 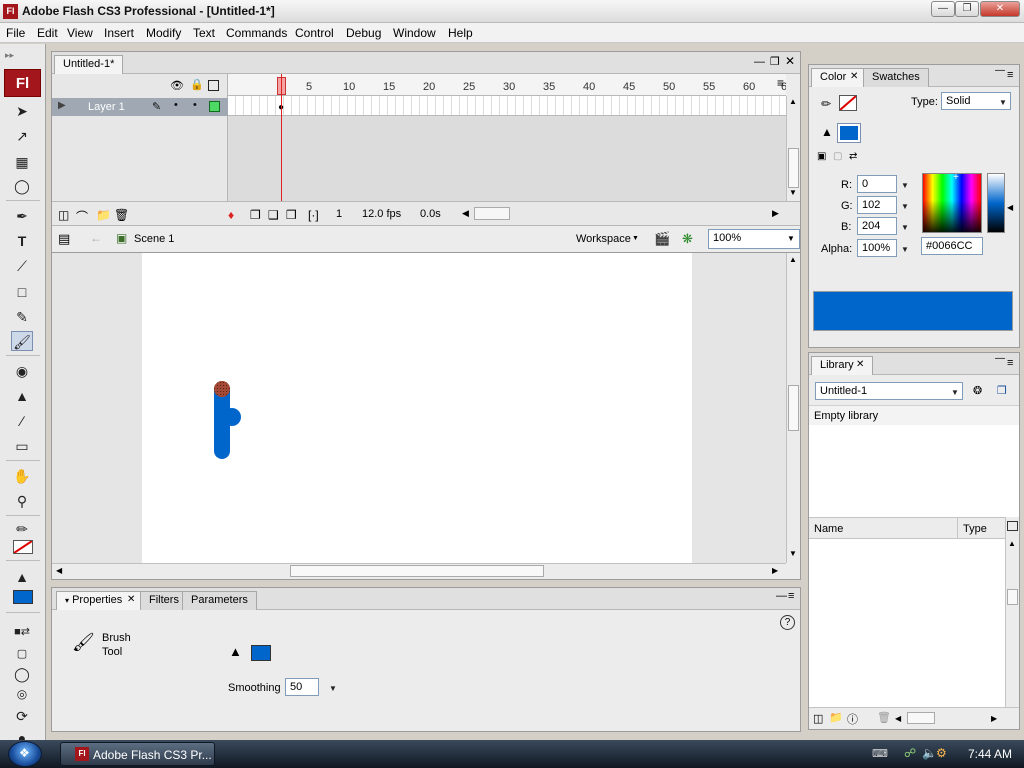 What do you see at coordinates (780, 83) in the screenshot?
I see `frame-view-menu-icon: ≡` at bounding box center [780, 83].